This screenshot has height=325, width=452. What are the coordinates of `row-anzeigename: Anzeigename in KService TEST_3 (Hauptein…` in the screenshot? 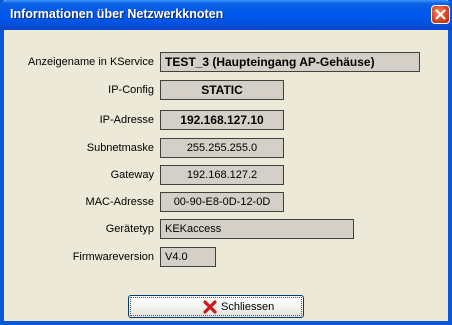 It's located at (226, 63).